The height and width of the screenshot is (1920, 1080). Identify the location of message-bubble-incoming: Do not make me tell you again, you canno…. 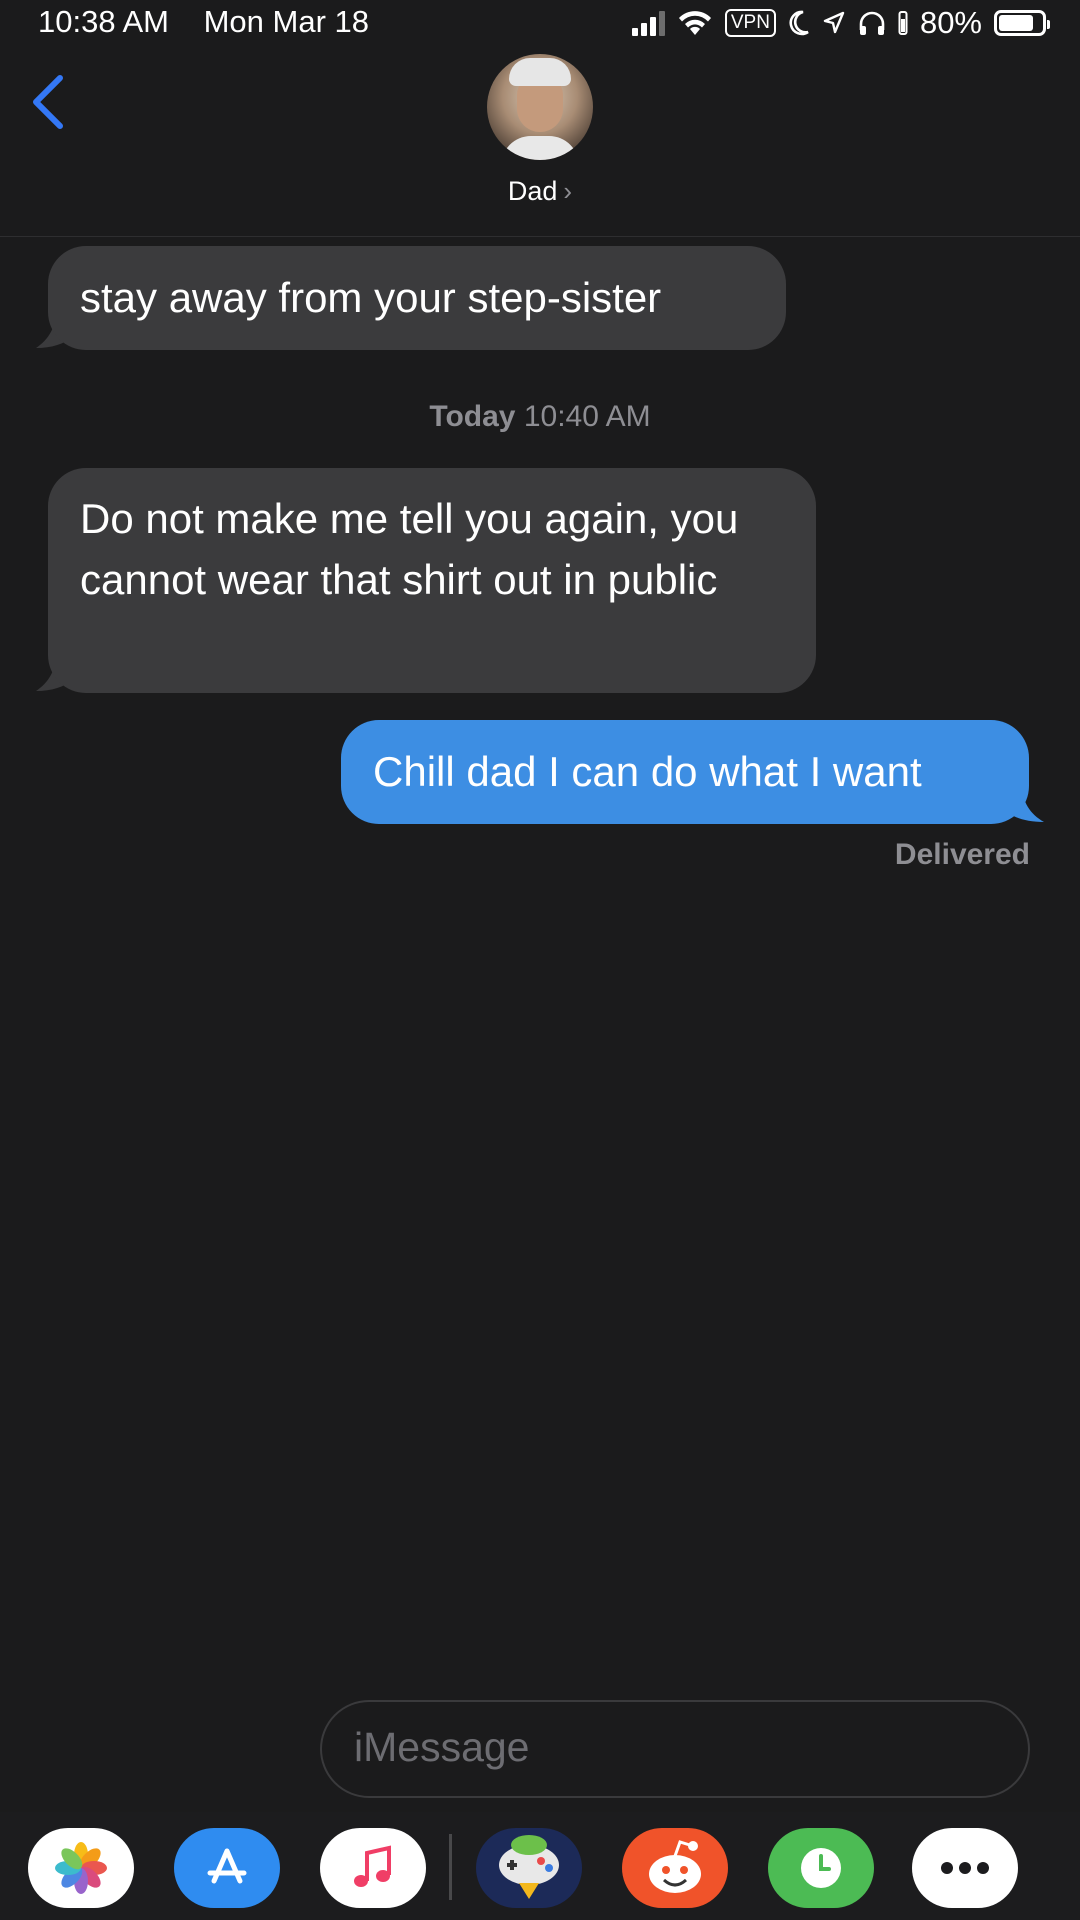
(432, 580).